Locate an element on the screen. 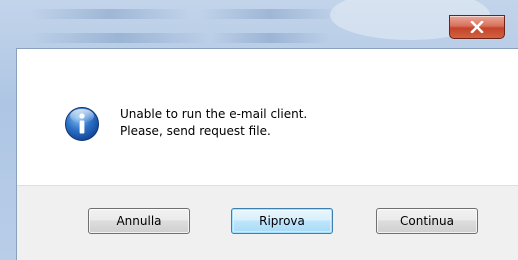 The height and width of the screenshot is (260, 518). continue-button: Continua is located at coordinates (427, 221).